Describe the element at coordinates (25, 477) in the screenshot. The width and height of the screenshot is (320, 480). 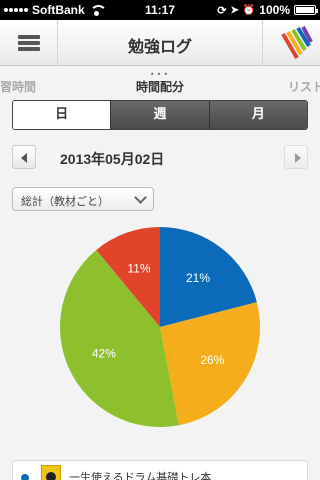
I see `series-color-dot` at that location.